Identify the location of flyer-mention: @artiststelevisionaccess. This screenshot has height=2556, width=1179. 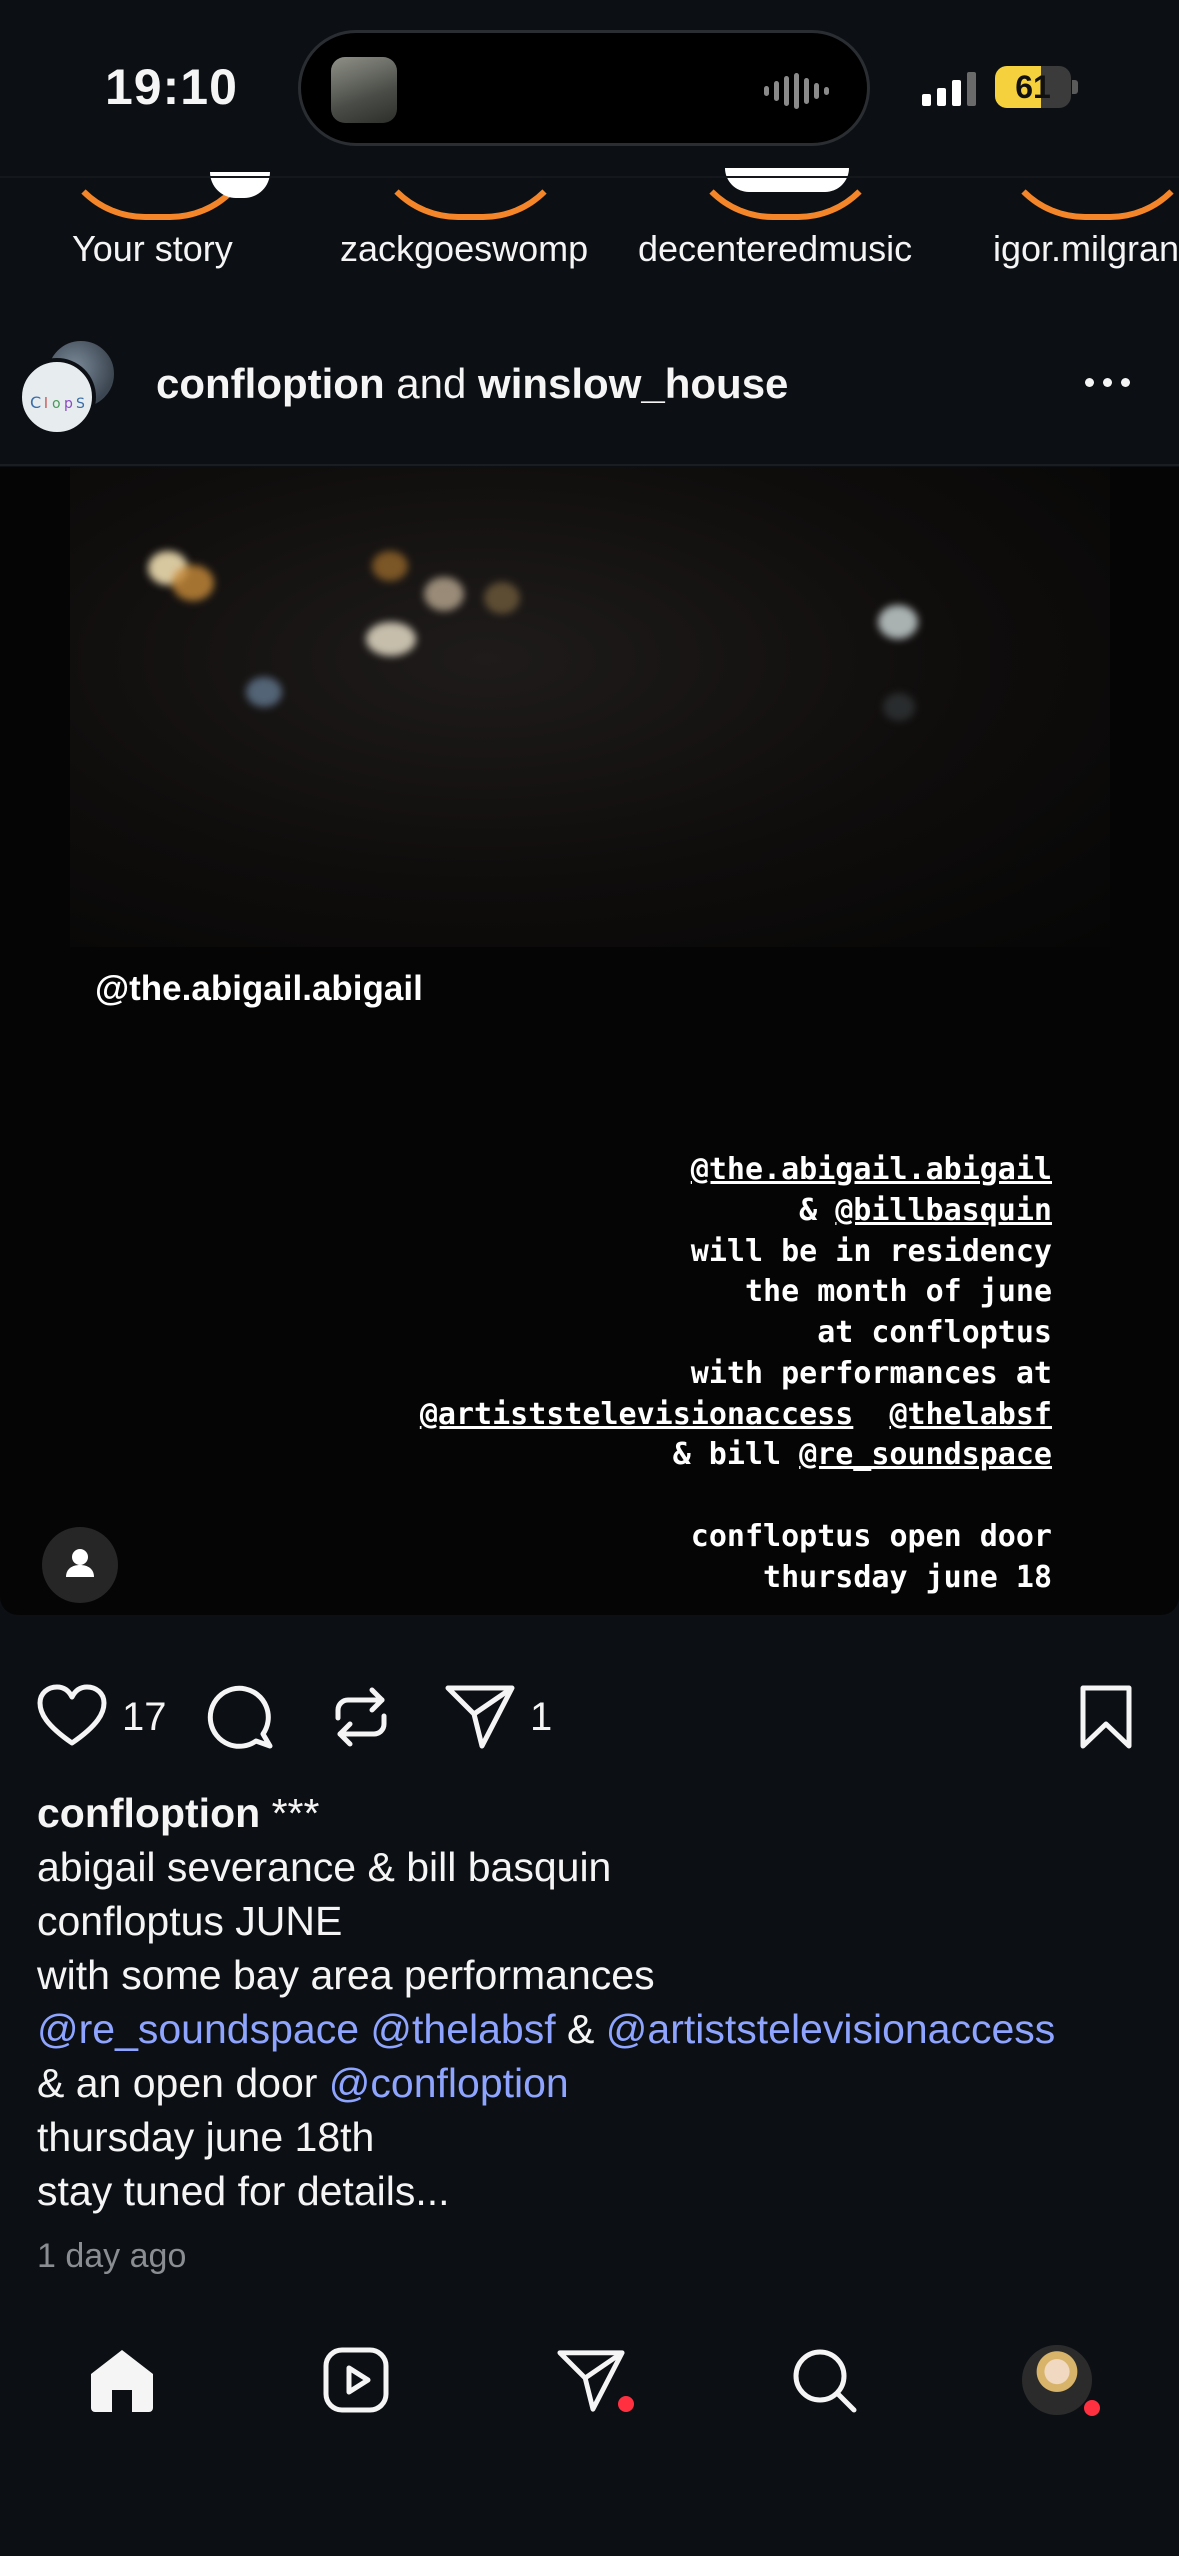
(636, 1414).